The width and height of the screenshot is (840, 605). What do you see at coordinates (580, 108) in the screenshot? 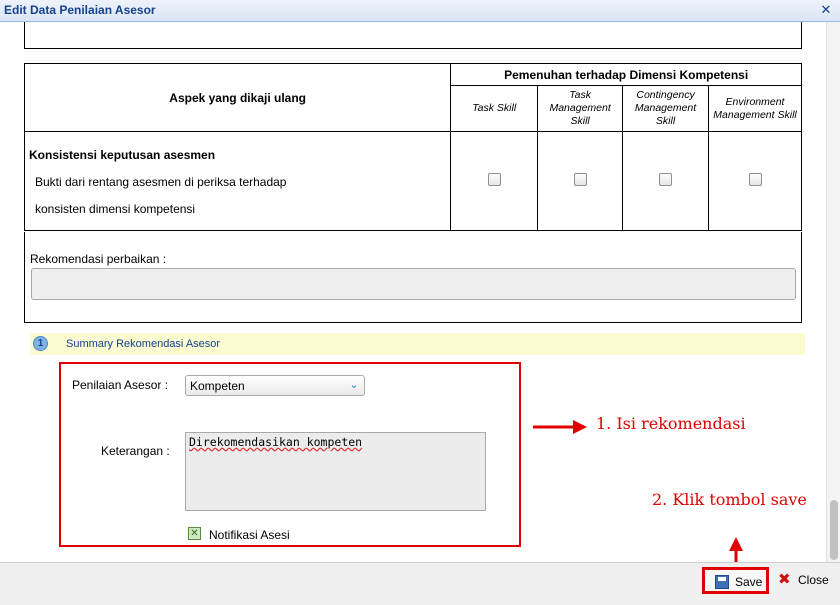
I see `column-header-task-management: Task Management Skill` at bounding box center [580, 108].